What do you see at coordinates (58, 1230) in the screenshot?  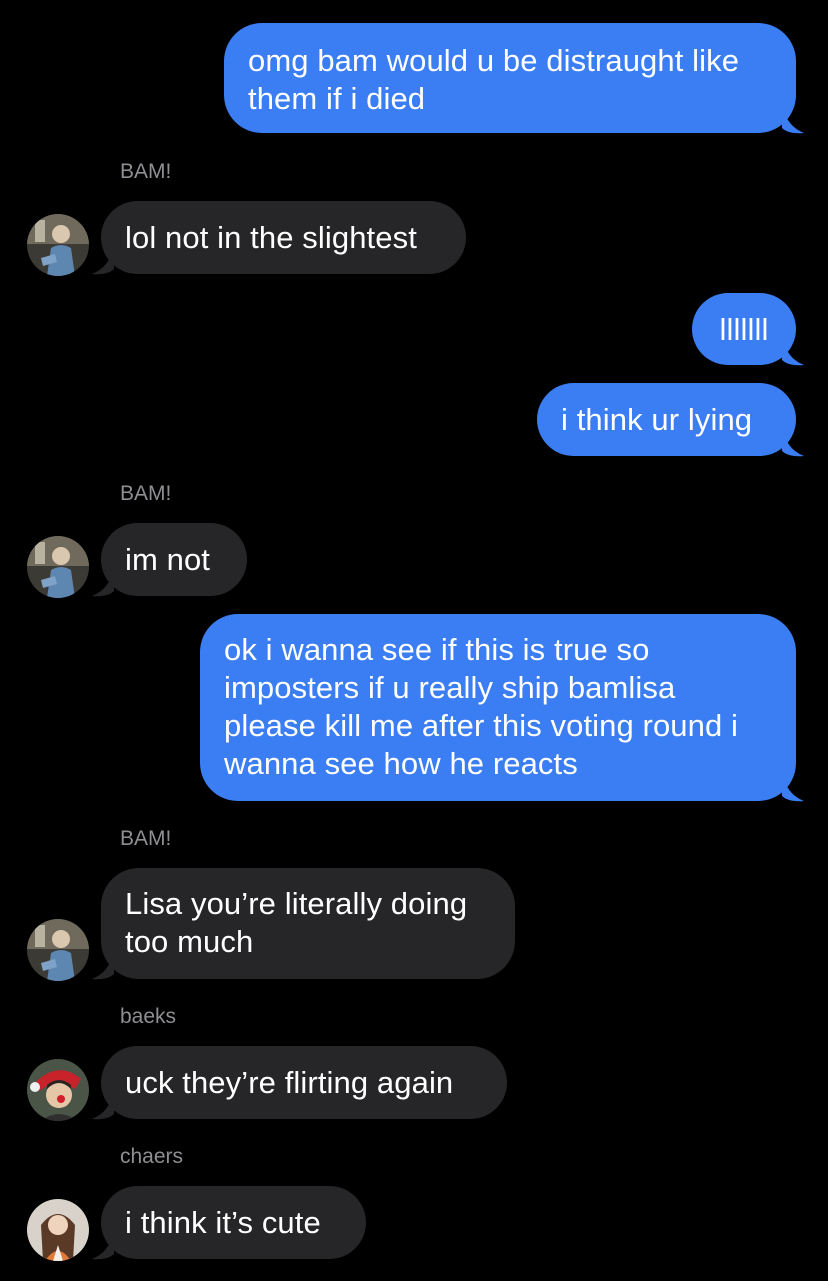 I see `avatar-chaers-icon` at bounding box center [58, 1230].